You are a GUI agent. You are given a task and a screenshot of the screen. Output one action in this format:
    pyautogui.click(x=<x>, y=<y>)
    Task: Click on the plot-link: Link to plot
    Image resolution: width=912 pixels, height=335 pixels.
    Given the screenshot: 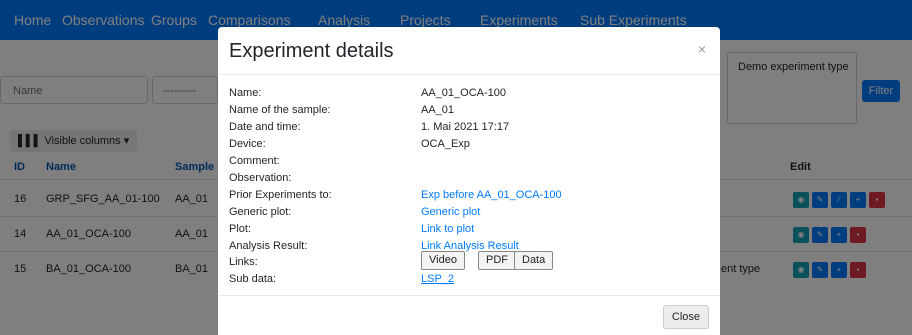 What is the action you would take?
    pyautogui.click(x=447, y=229)
    